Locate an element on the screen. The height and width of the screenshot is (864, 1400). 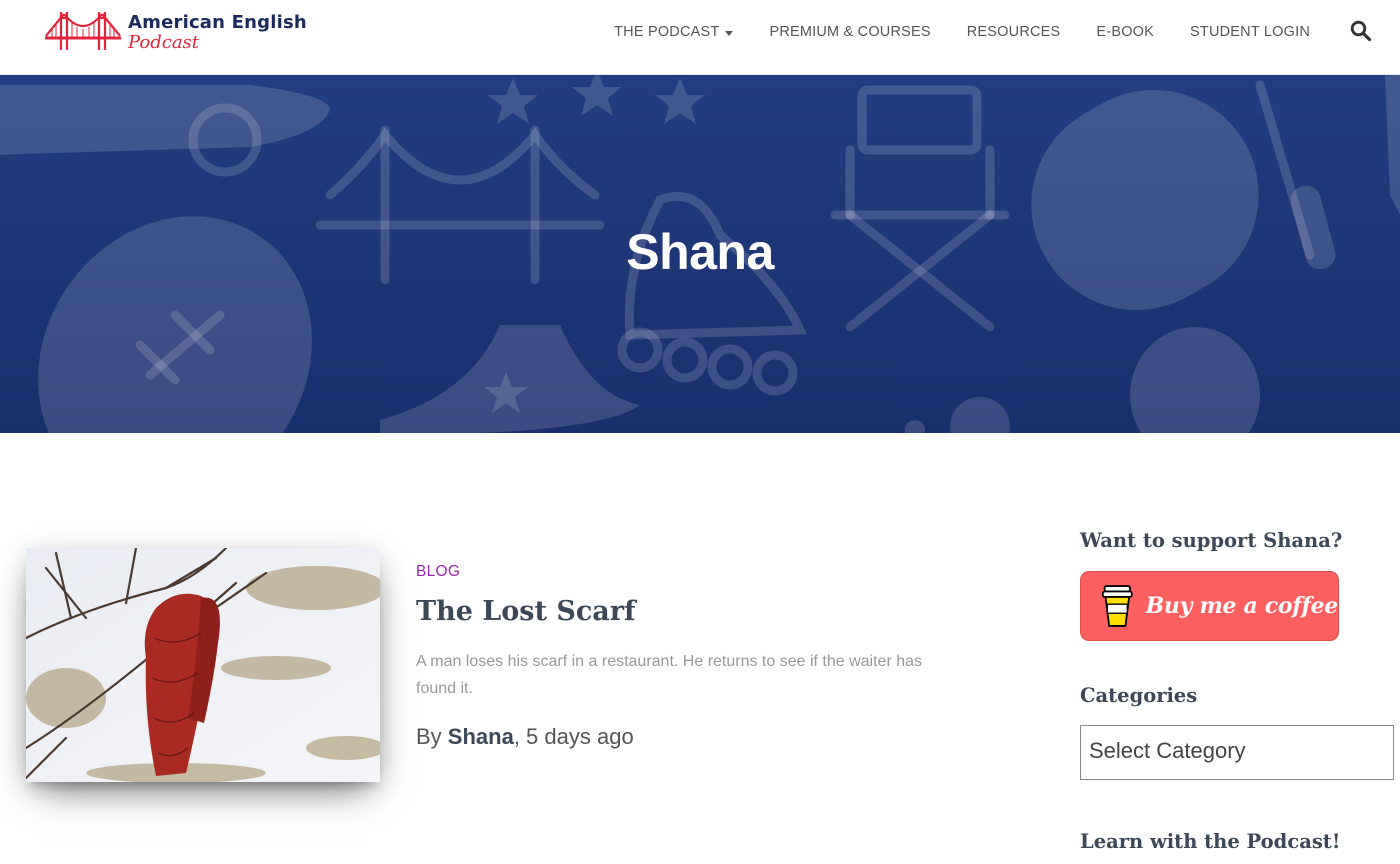
post-category-link: BLOG is located at coordinates (438, 572).